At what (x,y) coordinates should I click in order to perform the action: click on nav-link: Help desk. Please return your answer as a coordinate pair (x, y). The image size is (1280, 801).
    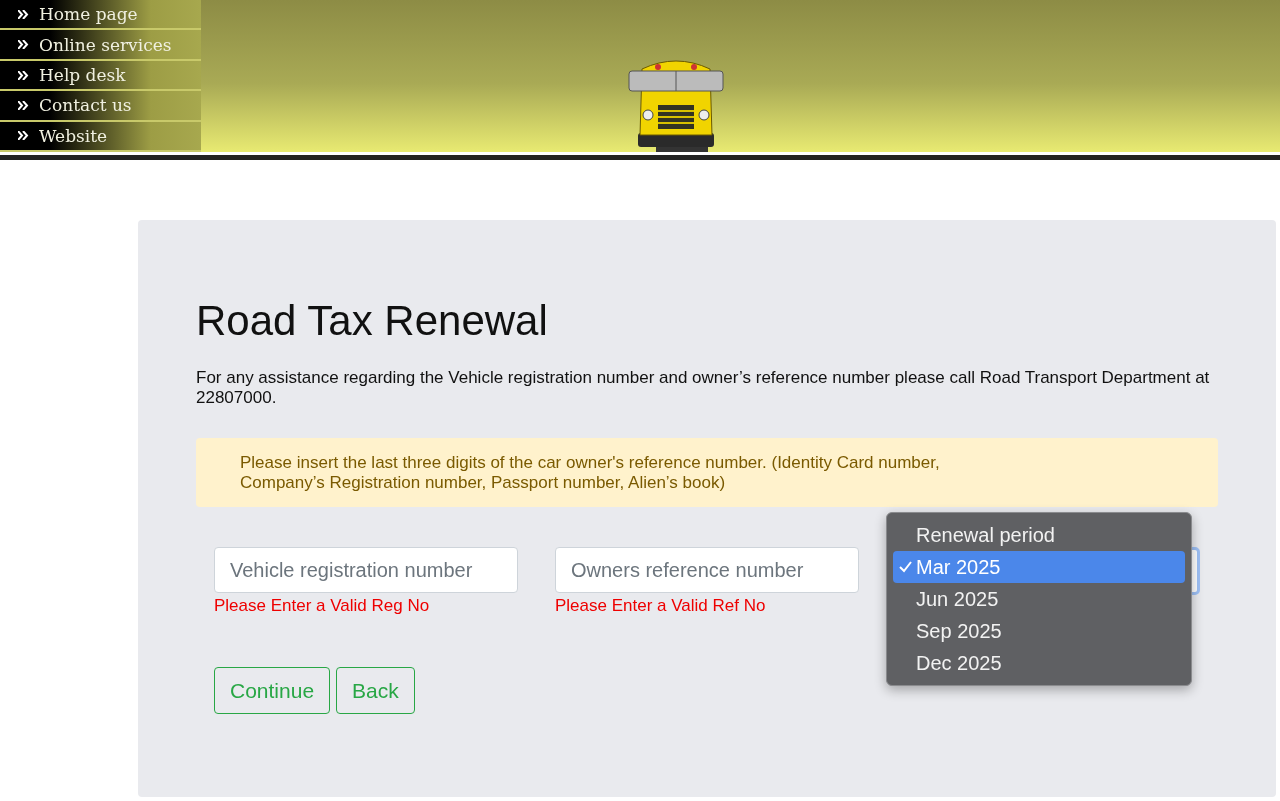
    Looking at the image, I should click on (100, 76).